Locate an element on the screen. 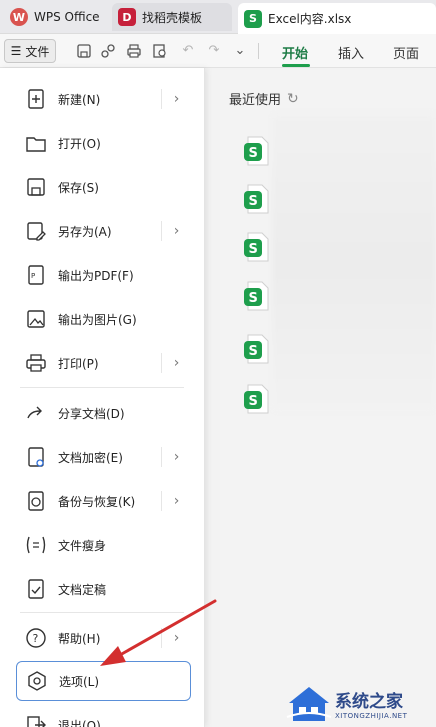 This screenshot has width=436, height=727. watermark-title: 系统之家 is located at coordinates (369, 702).